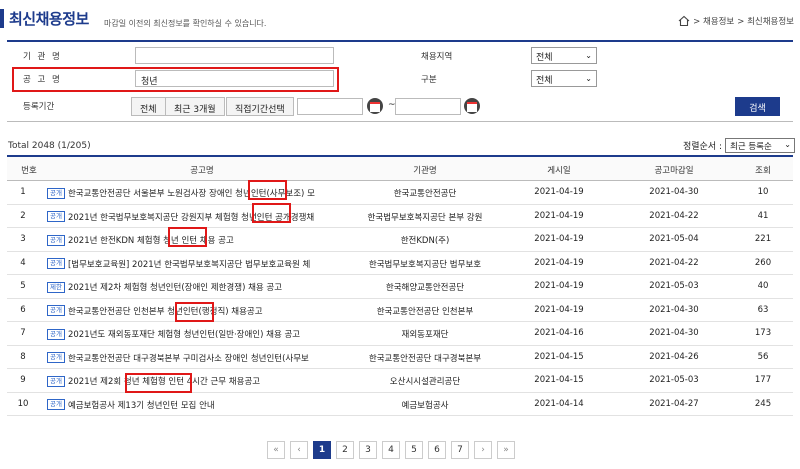 The width and height of the screenshot is (800, 469). What do you see at coordinates (763, 215) in the screenshot?
I see `row-views: 41` at bounding box center [763, 215].